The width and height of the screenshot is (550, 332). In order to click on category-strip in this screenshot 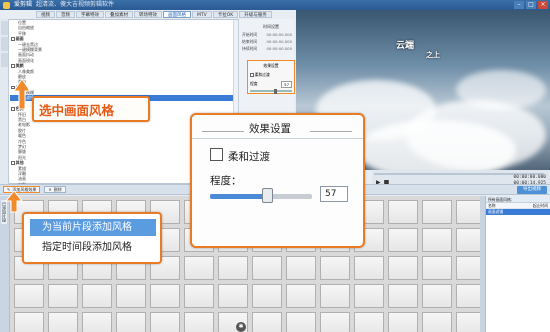, I will do `click(4, 101)`.